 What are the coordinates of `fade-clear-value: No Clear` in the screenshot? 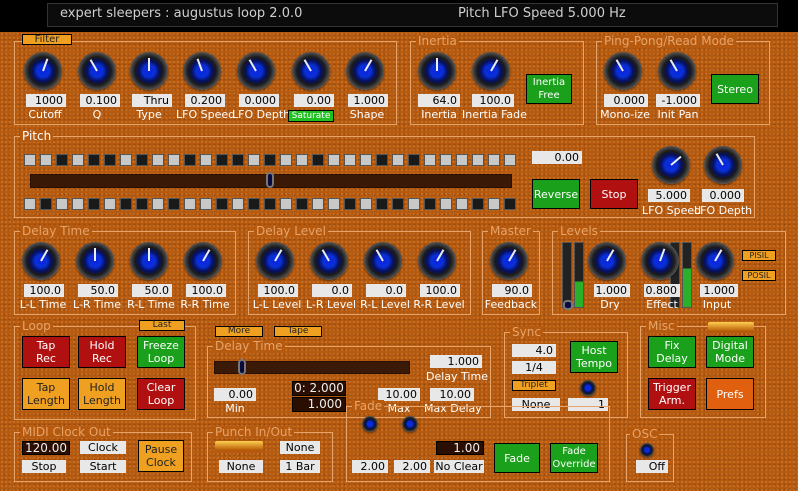 It's located at (459, 466).